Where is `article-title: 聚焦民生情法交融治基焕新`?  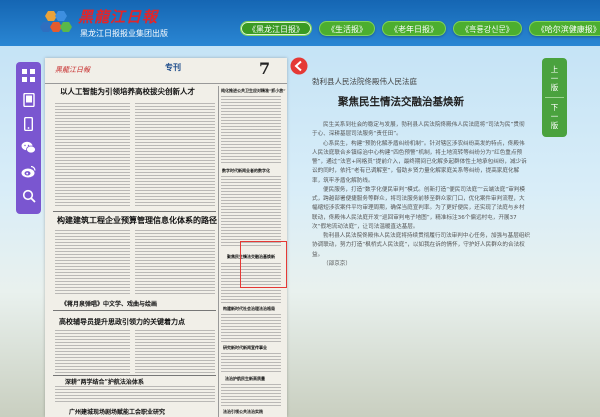 article-title: 聚焦民生情法交融治基焕新 is located at coordinates (401, 102).